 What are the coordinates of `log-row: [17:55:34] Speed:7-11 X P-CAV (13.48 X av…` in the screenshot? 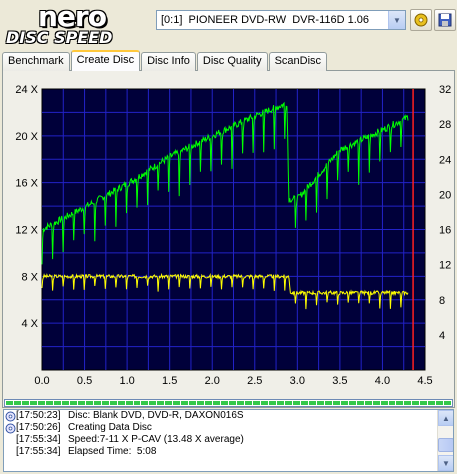 It's located at (228, 440).